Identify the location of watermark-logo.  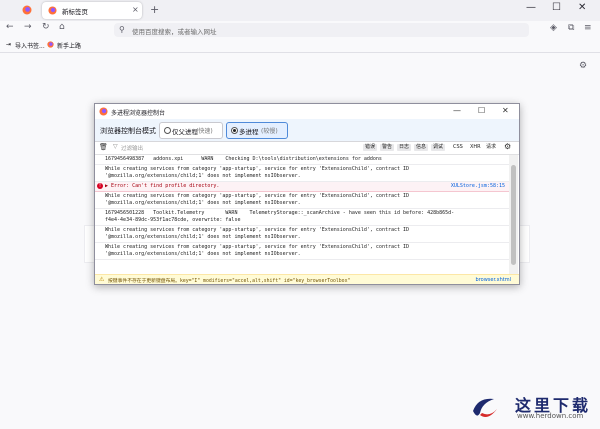
(485, 407).